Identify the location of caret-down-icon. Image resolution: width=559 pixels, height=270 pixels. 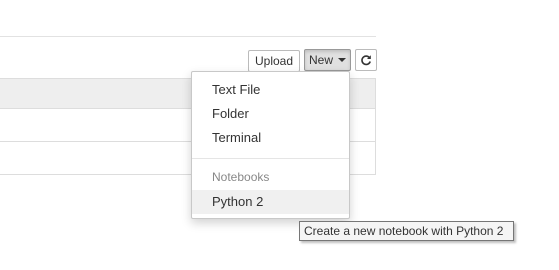
(342, 60).